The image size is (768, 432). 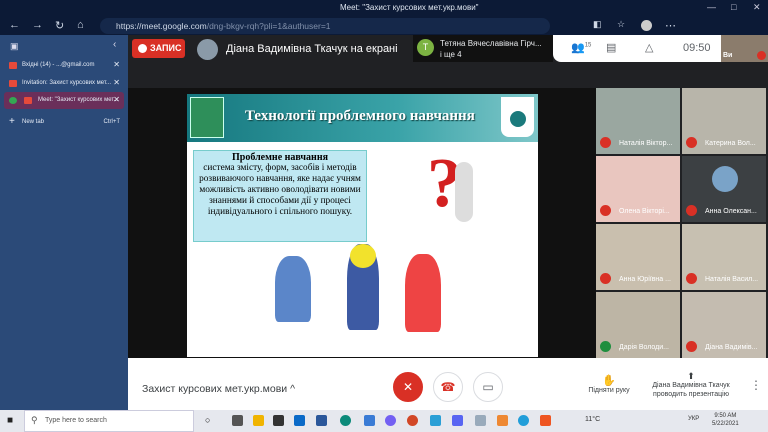 I want to click on leave-call-button: ☎, so click(x=448, y=387).